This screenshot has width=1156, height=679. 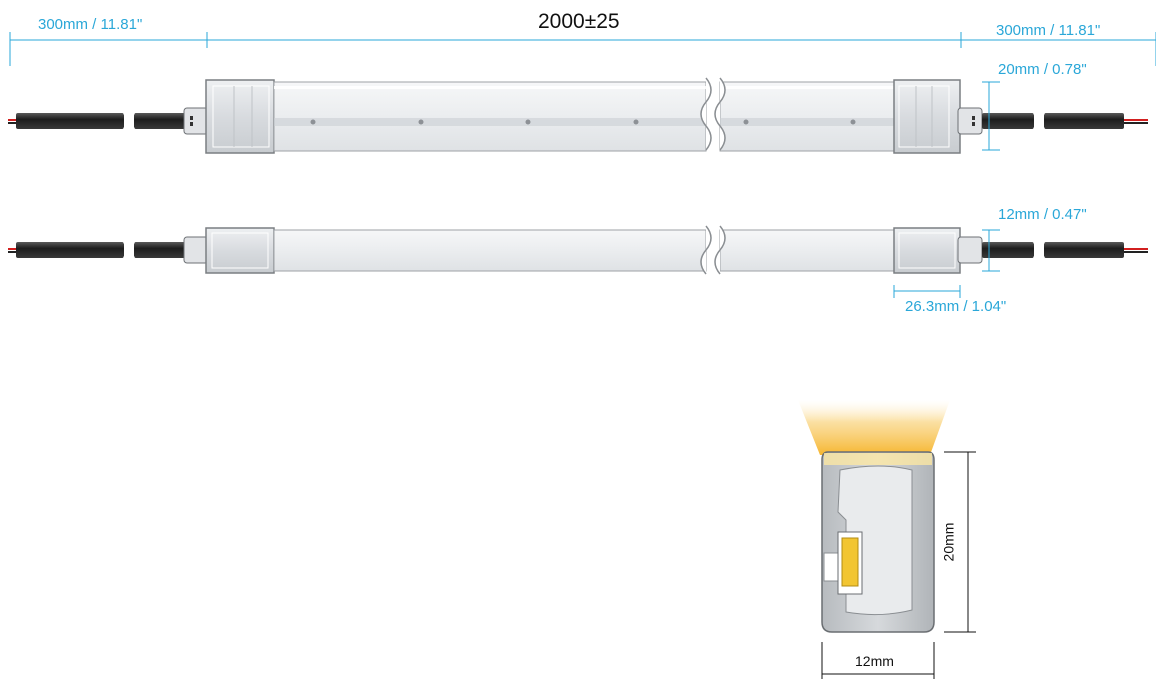 I want to click on cable-right-label: 300mm / 11.81", so click(x=1048, y=30).